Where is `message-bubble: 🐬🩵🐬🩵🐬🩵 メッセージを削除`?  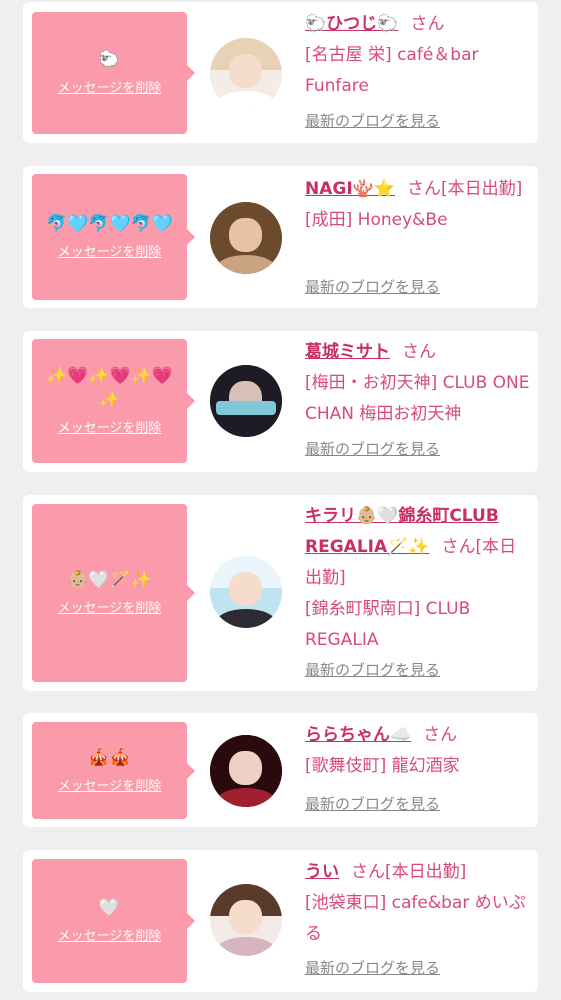 message-bubble: 🐬🩵🐬🩵🐬🩵 メッセージを削除 is located at coordinates (113, 237).